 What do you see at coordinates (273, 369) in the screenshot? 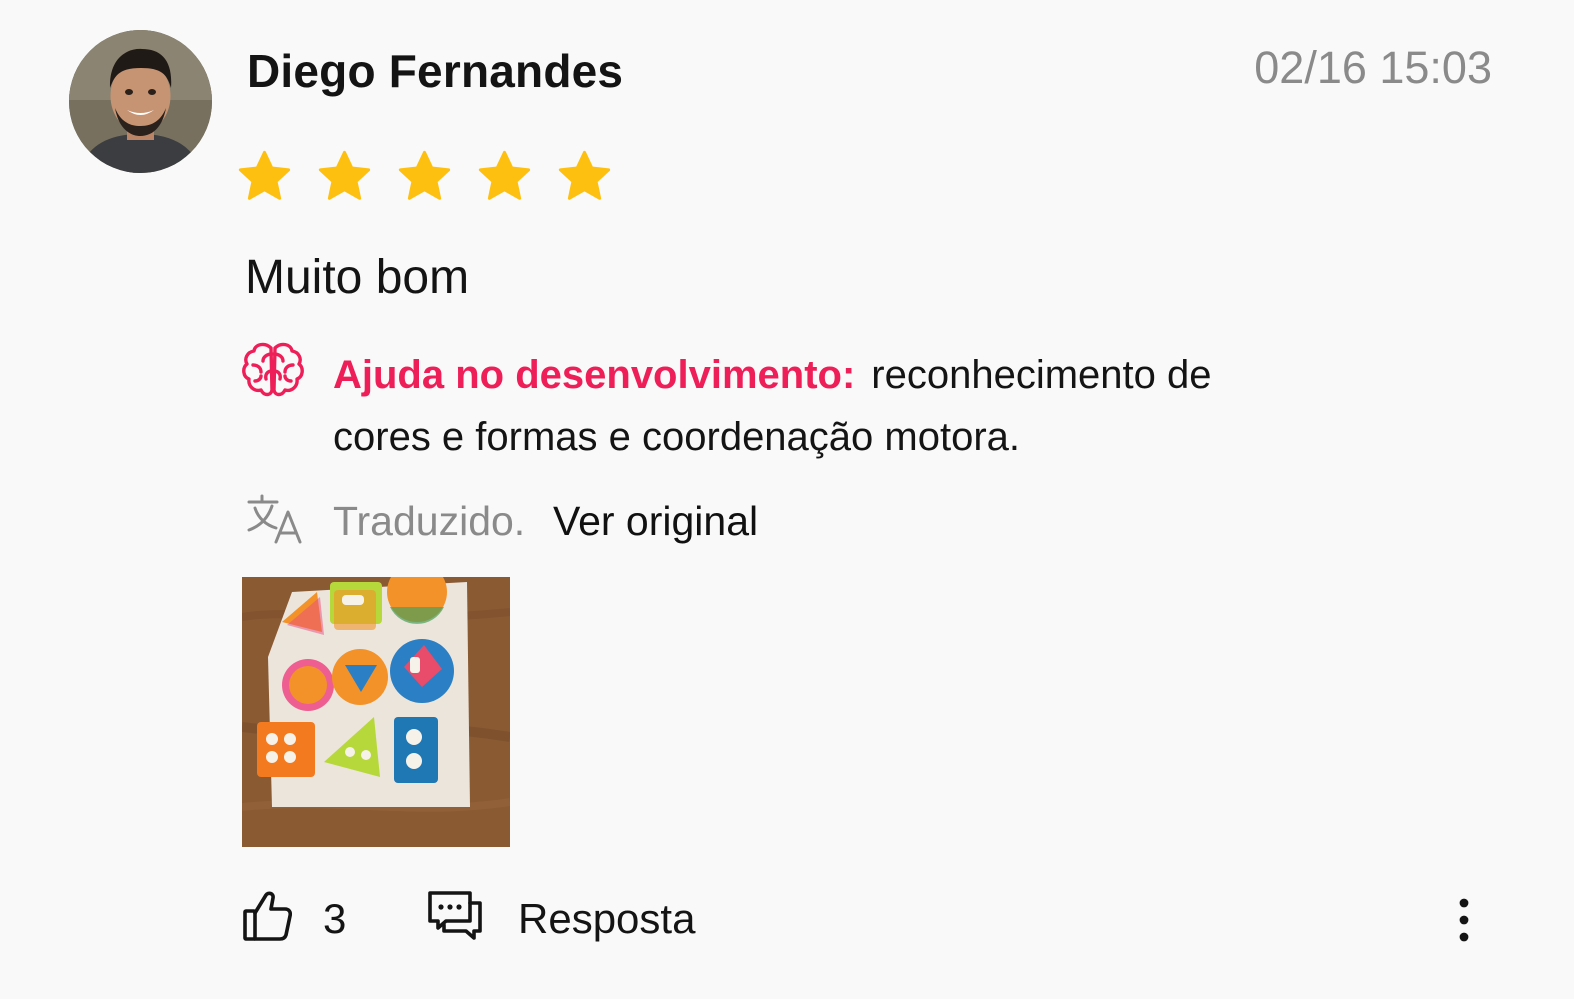
I see `brain-icon` at bounding box center [273, 369].